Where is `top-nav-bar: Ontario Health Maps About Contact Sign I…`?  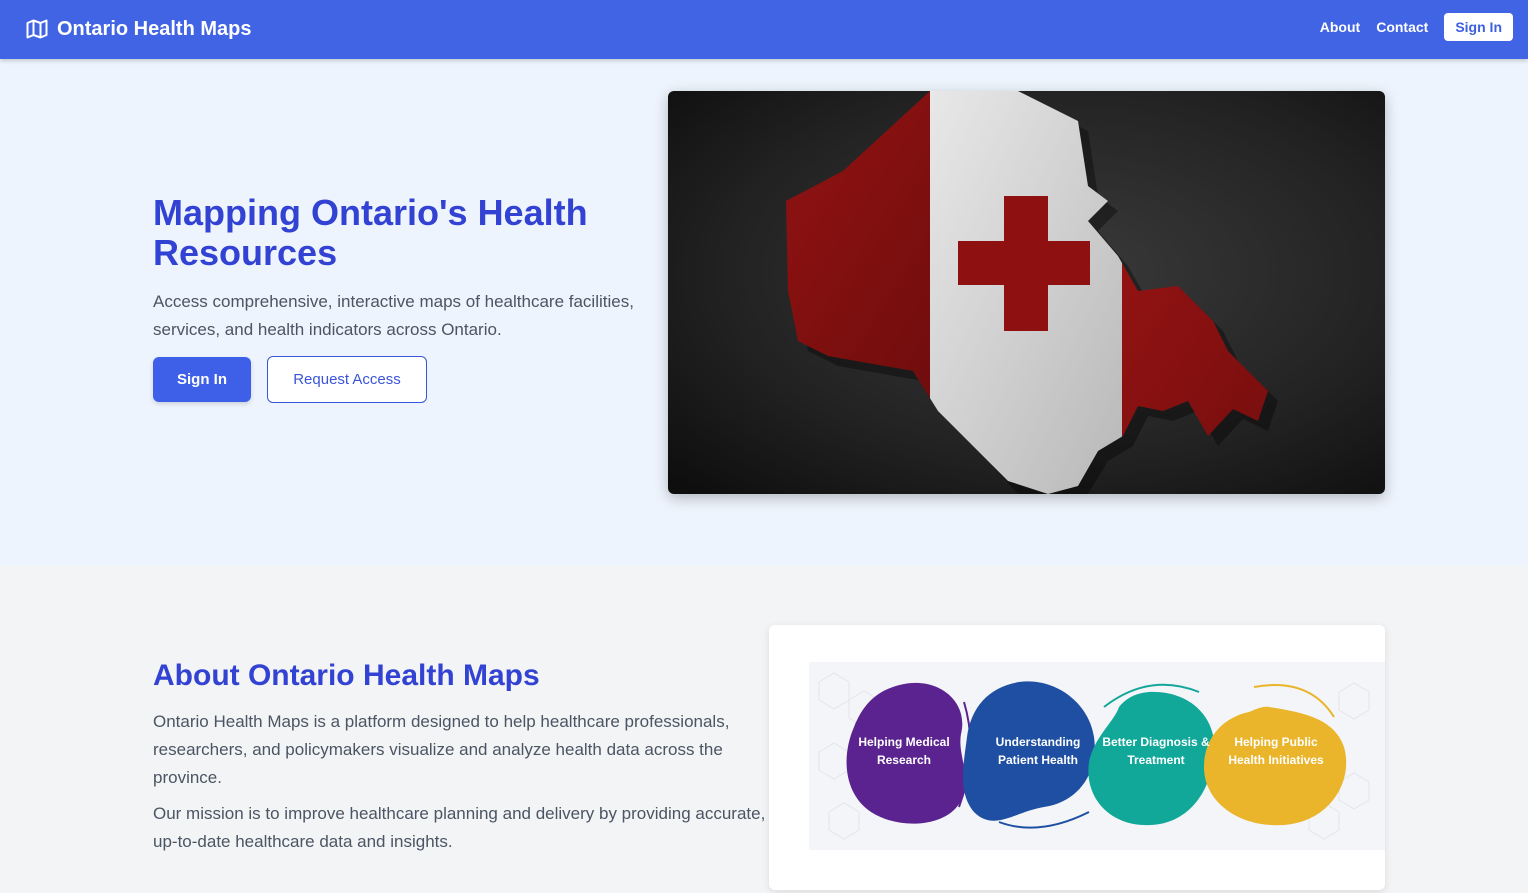
top-nav-bar: Ontario Health Maps About Contact Sign I… is located at coordinates (764, 29).